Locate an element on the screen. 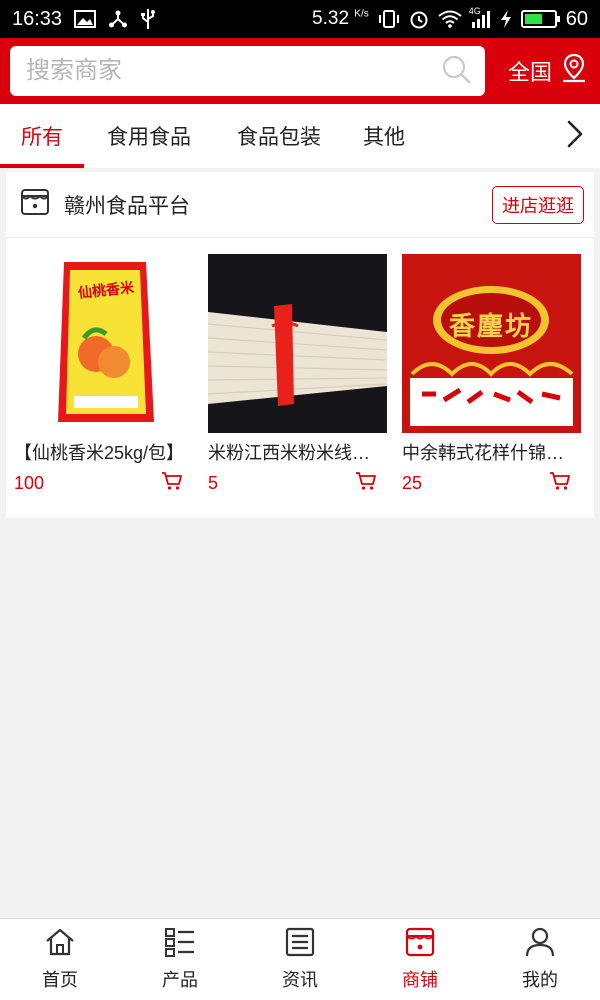 The height and width of the screenshot is (1000, 600). nav-products: 产品 is located at coordinates (180, 959).